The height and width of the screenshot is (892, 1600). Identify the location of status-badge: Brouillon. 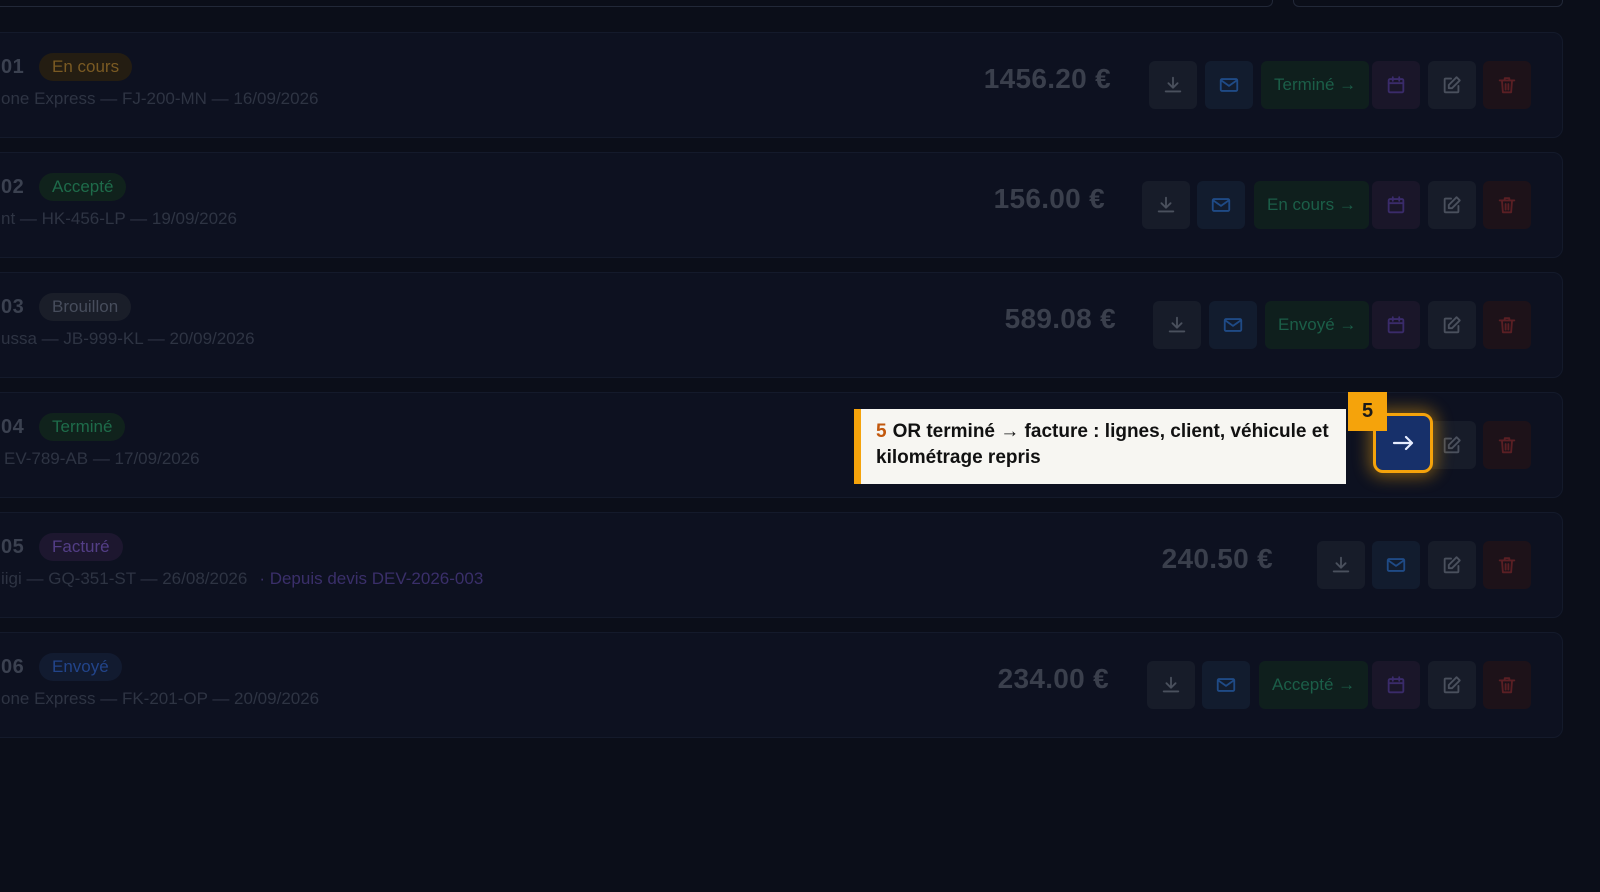
(85, 307).